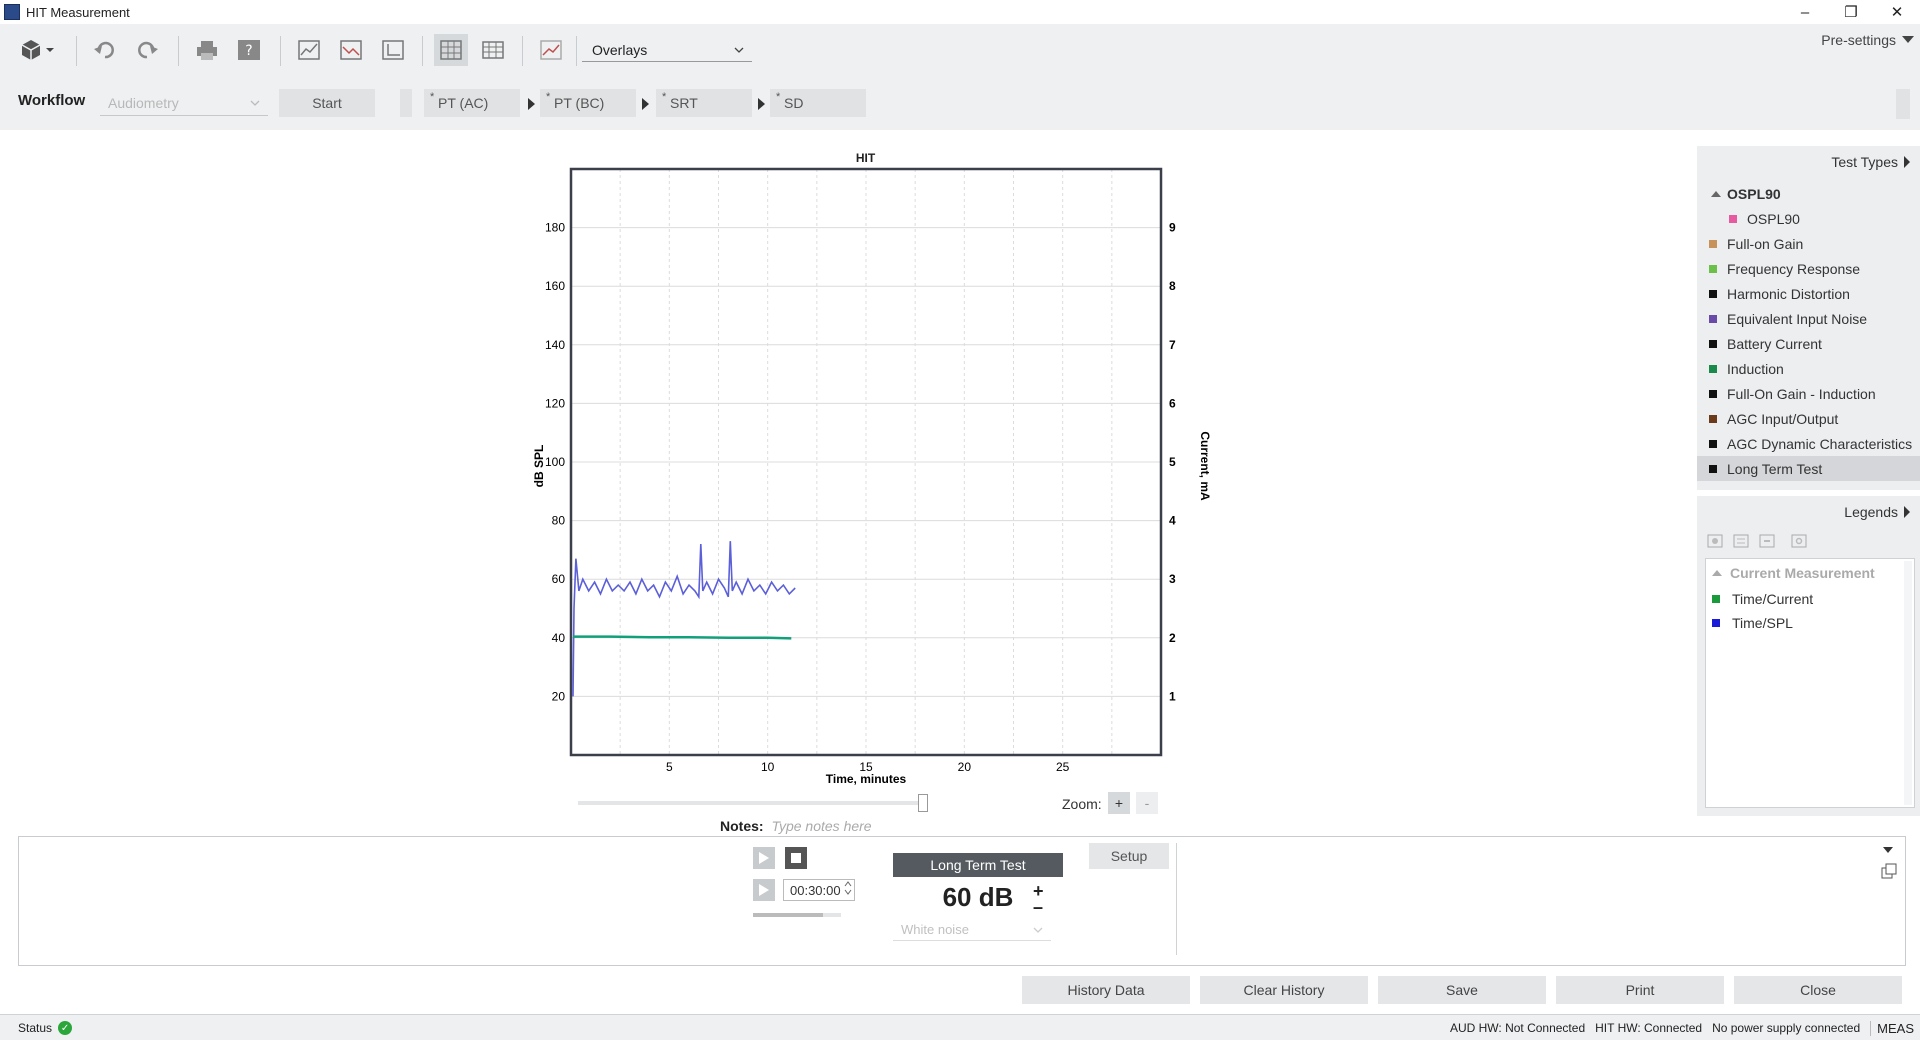 Image resolution: width=1920 pixels, height=1041 pixels. Describe the element at coordinates (1808, 368) in the screenshot. I see `test-type-item: Induction` at that location.